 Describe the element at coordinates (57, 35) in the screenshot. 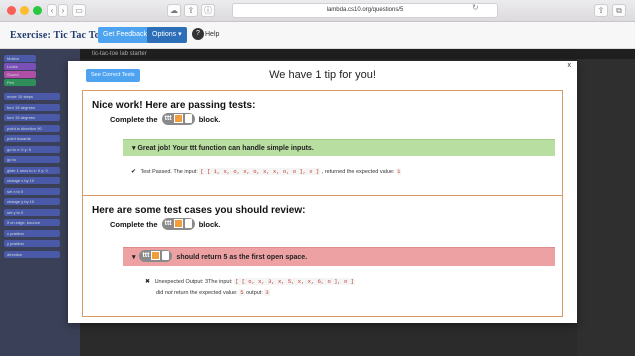

I see `exercise-title: Exercise: Tic Tac Toe` at that location.